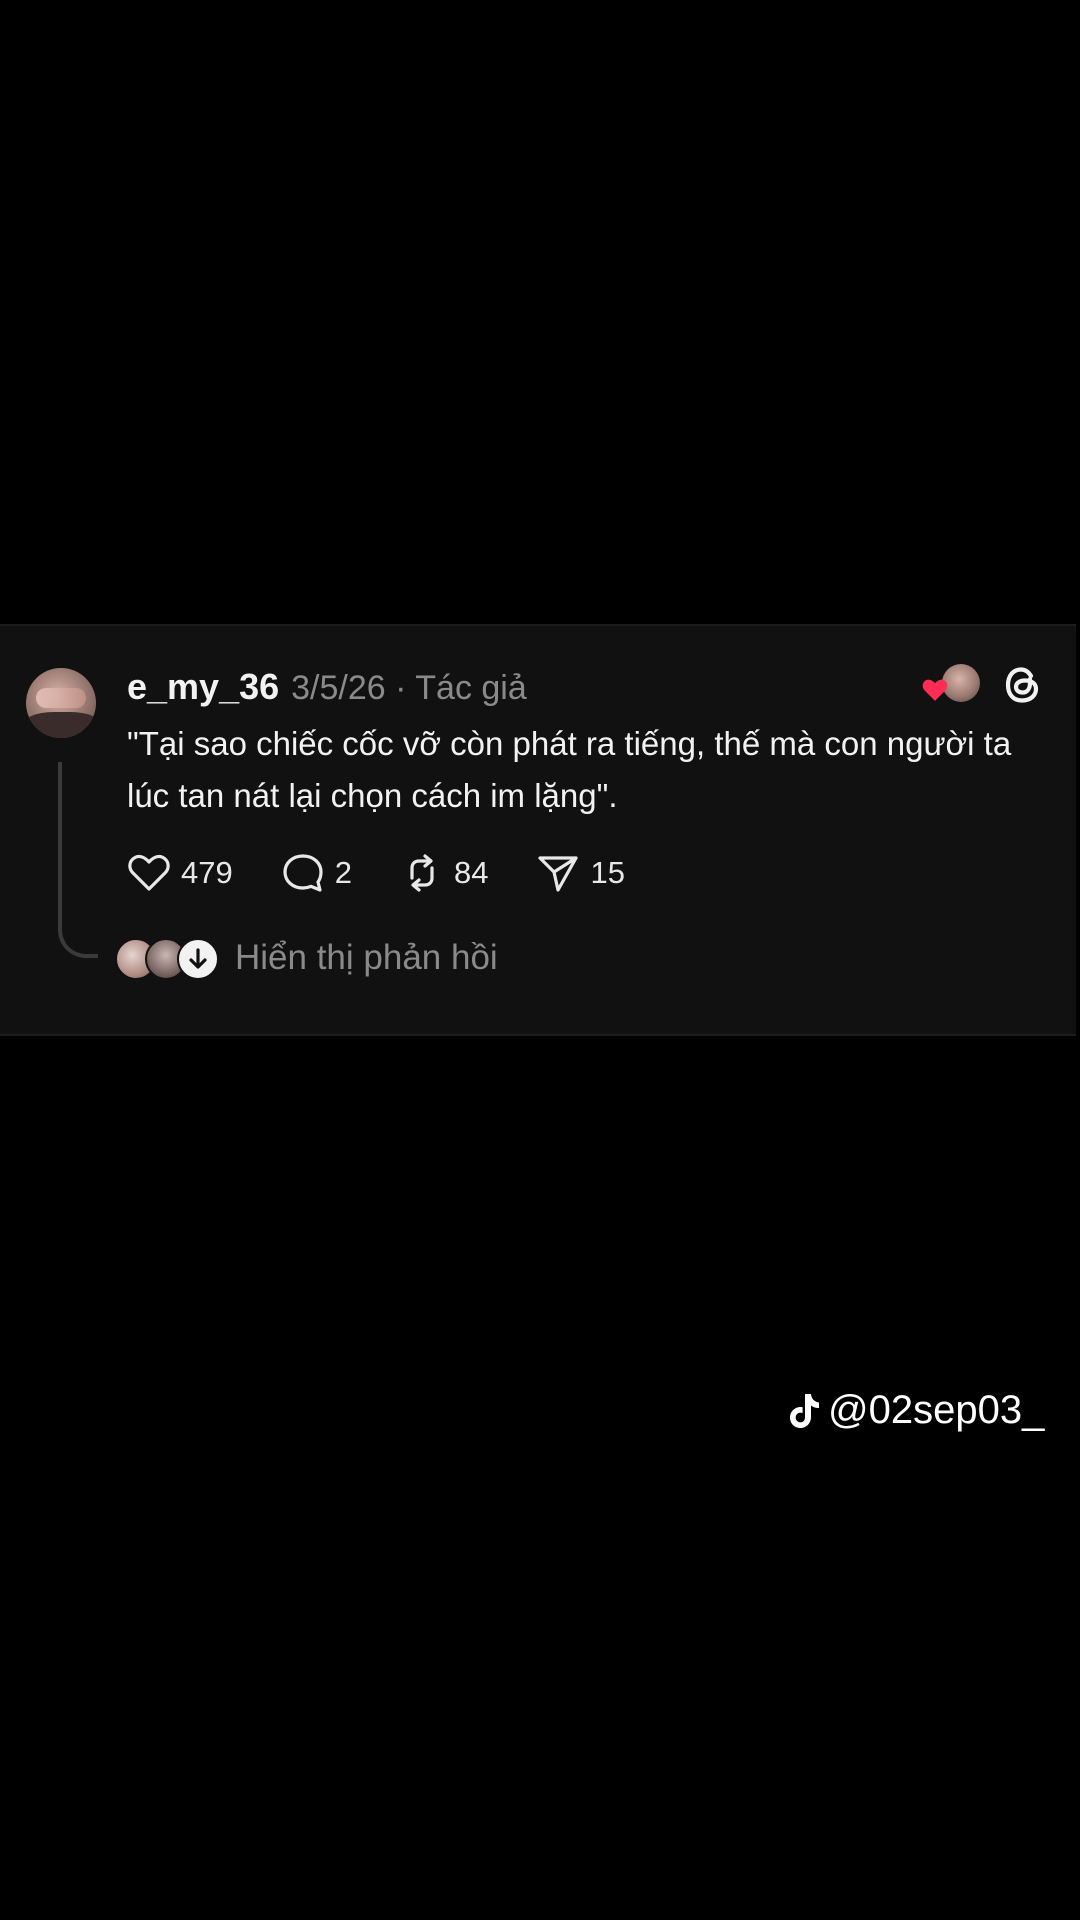  I want to click on repost-arrows-icon, so click(422, 873).